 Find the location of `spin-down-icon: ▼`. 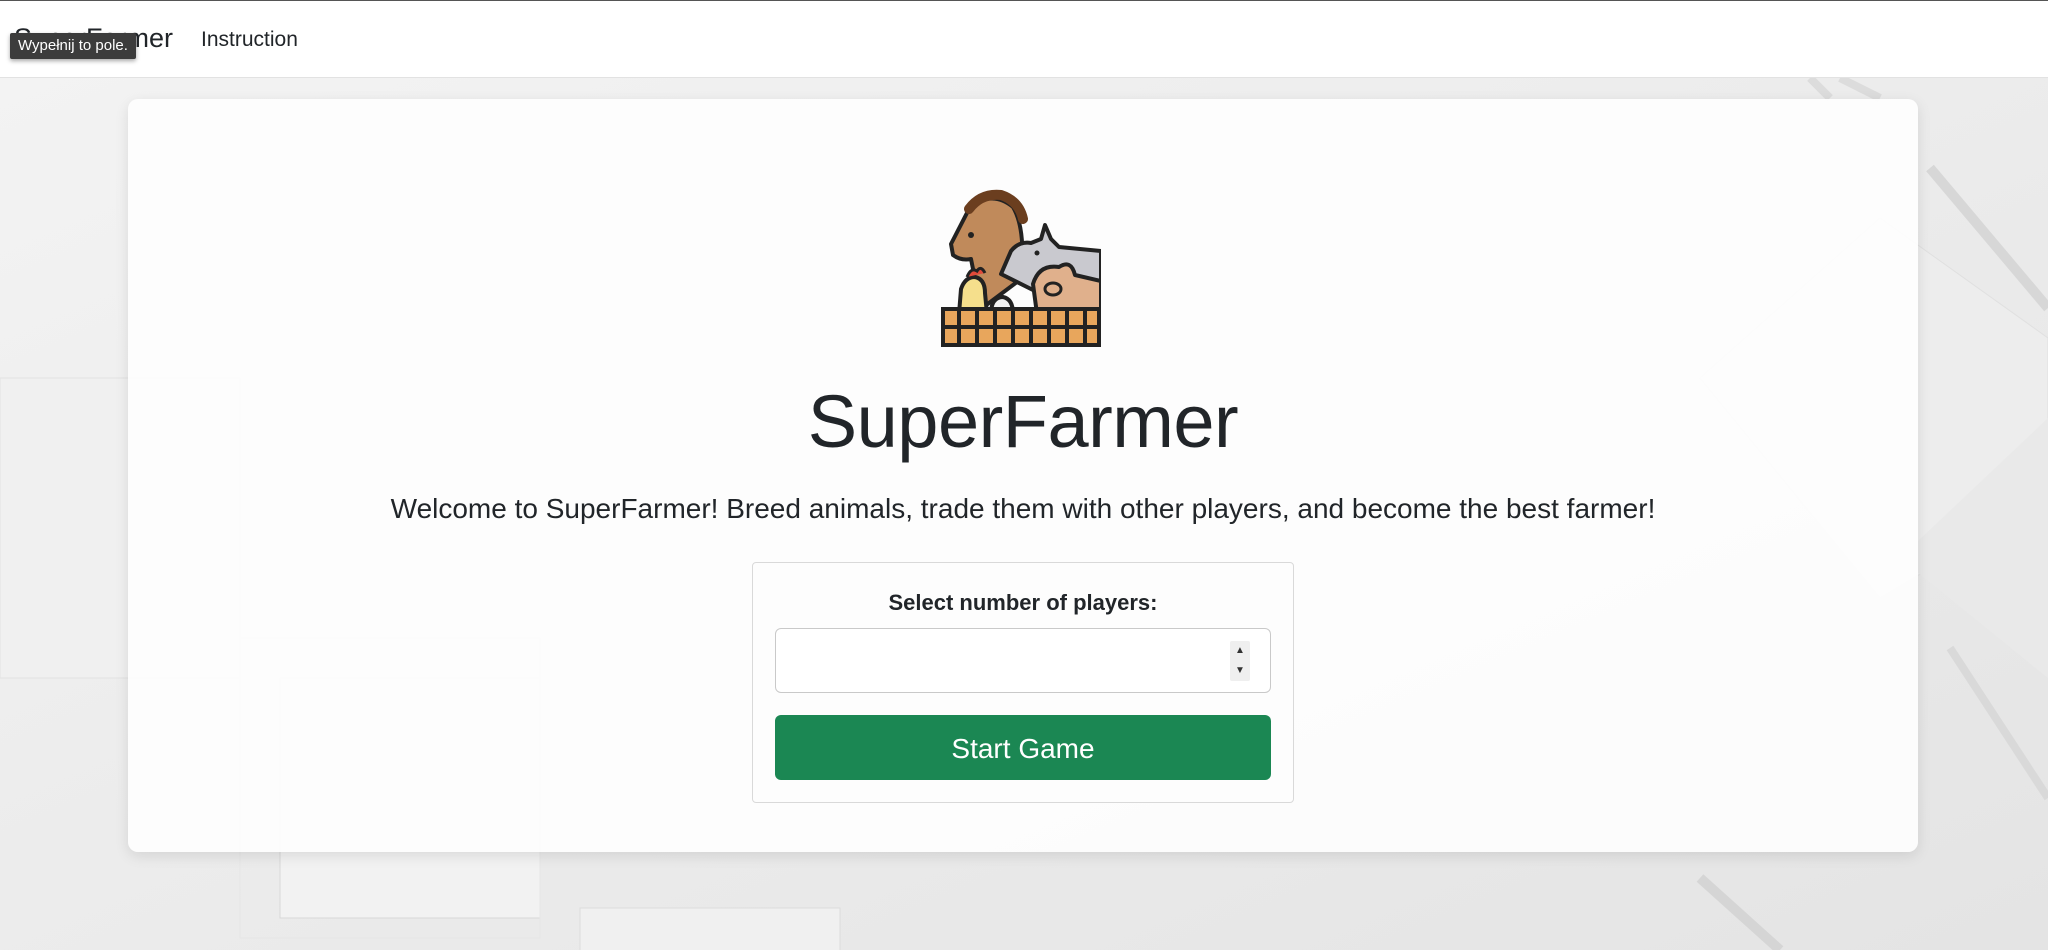

spin-down-icon: ▼ is located at coordinates (1240, 671).